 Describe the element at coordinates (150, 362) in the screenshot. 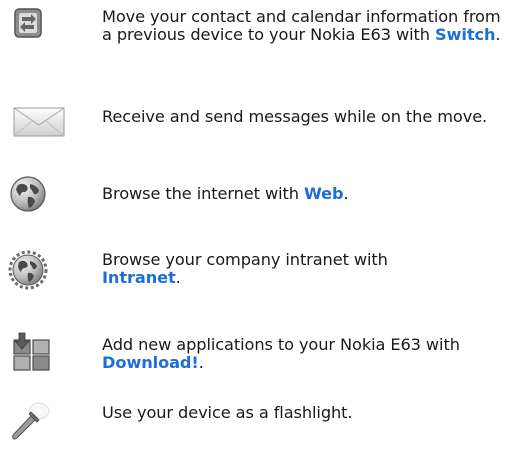

I see `download-link: Download!` at that location.